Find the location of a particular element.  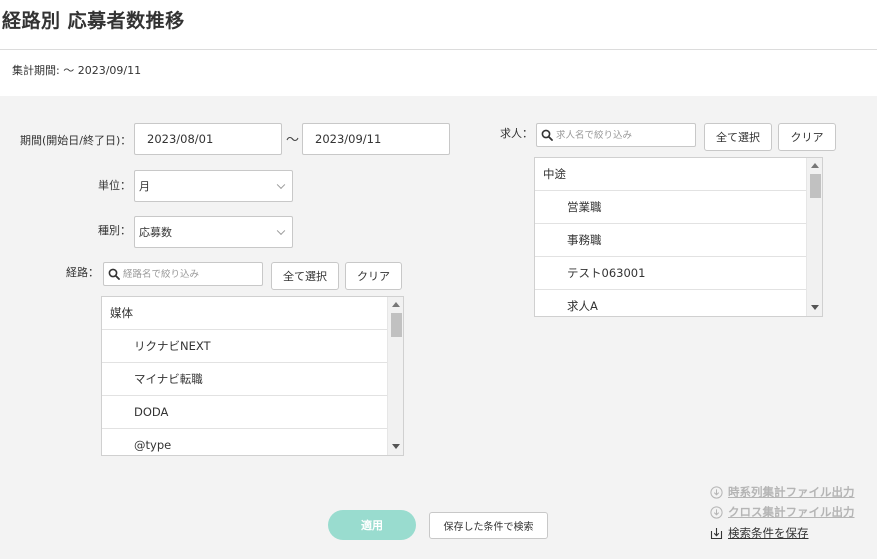

apply-button: 適用 is located at coordinates (372, 525).